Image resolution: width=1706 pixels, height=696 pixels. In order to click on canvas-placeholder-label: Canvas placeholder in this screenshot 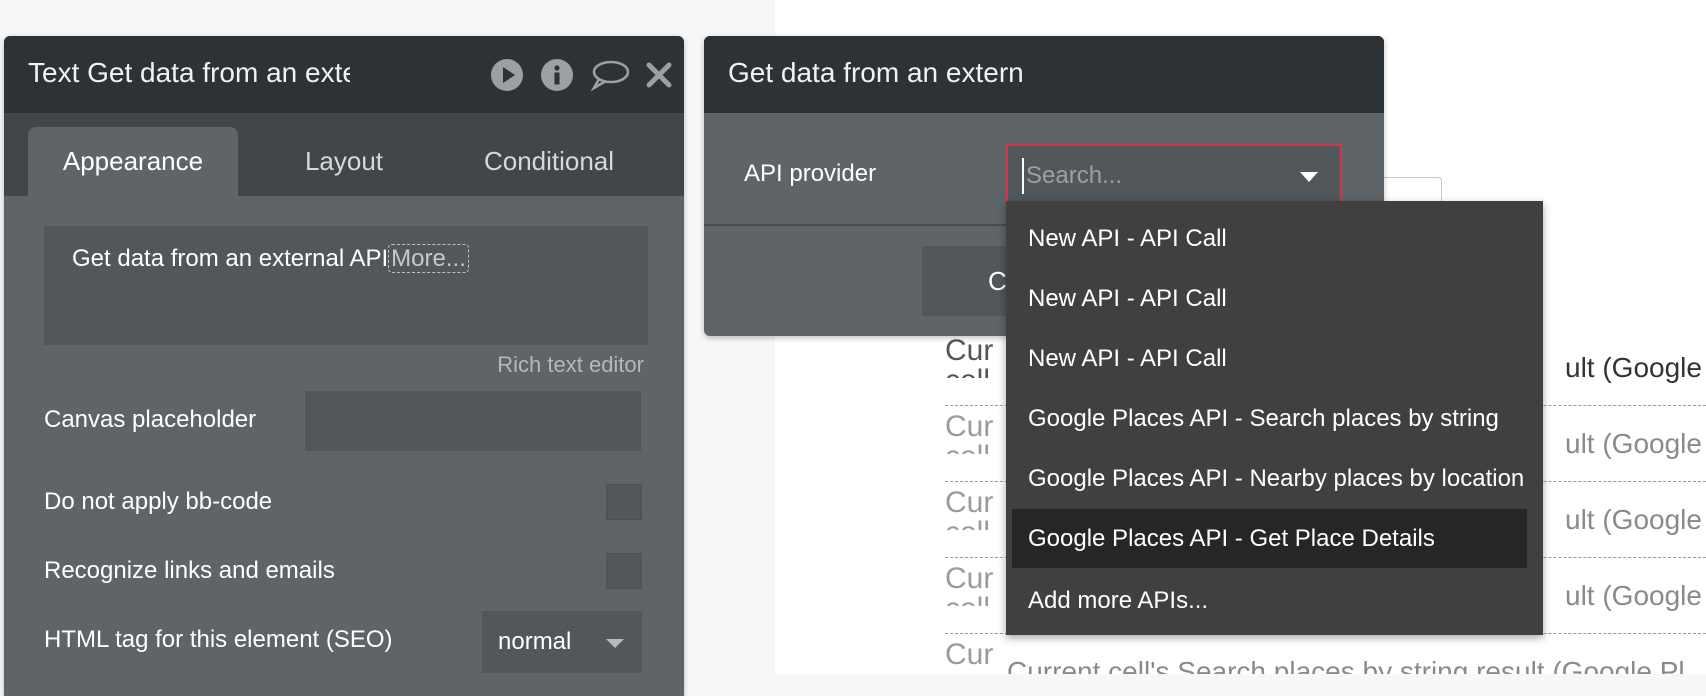, I will do `click(150, 419)`.